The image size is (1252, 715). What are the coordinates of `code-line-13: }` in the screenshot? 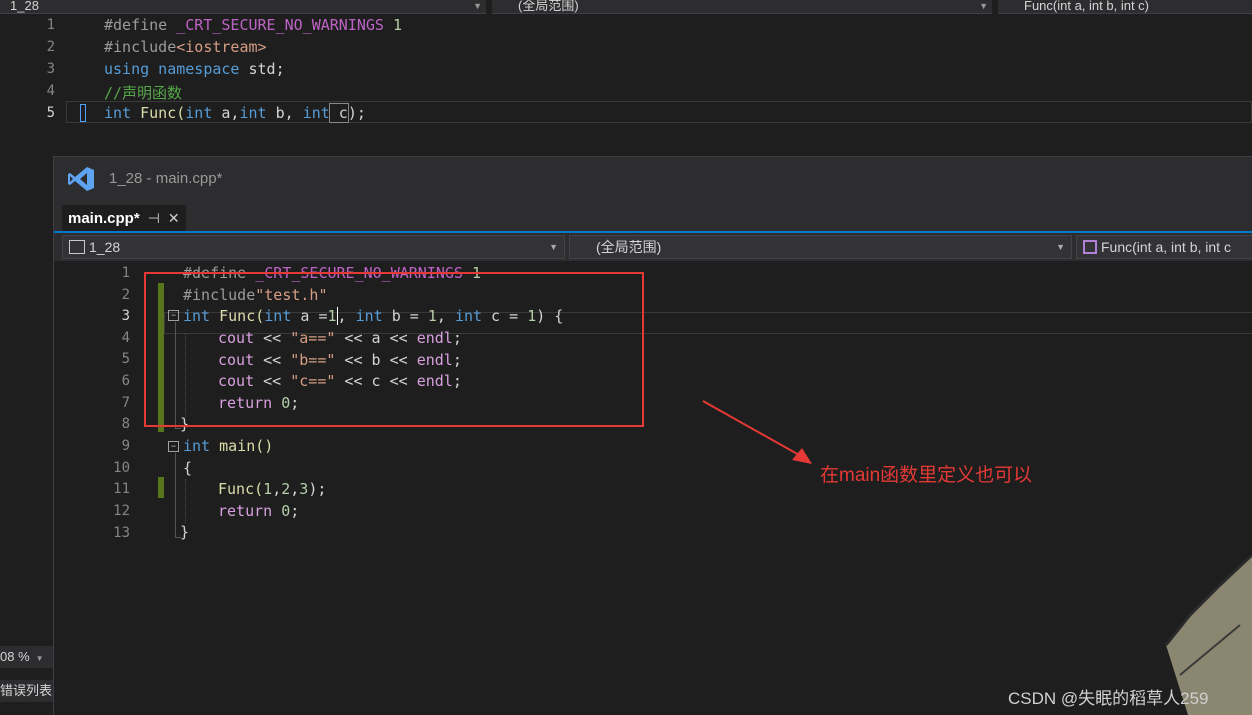 It's located at (184, 532).